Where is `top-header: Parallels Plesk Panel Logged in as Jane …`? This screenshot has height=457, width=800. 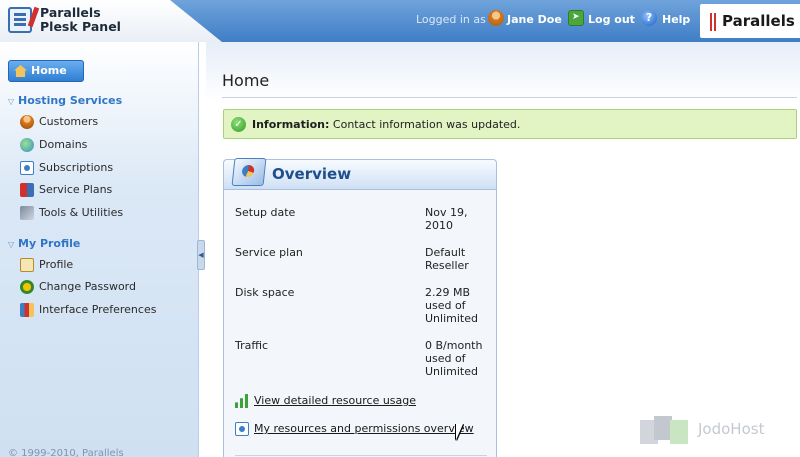
top-header: Parallels Plesk Panel Logged in as Jane … is located at coordinates (400, 21).